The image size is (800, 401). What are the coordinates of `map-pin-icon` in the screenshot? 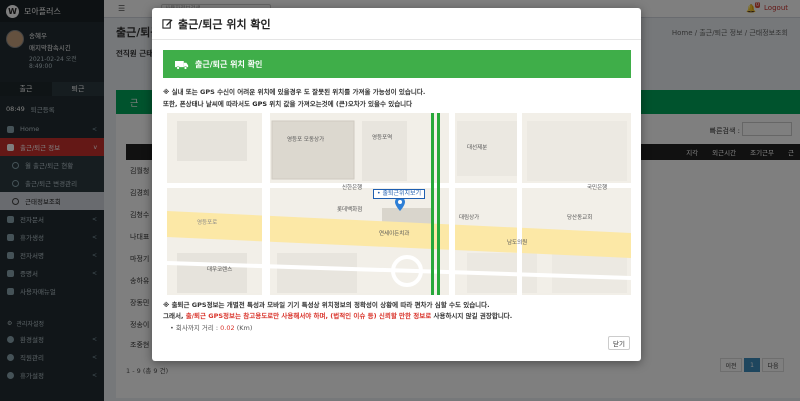 It's located at (400, 204).